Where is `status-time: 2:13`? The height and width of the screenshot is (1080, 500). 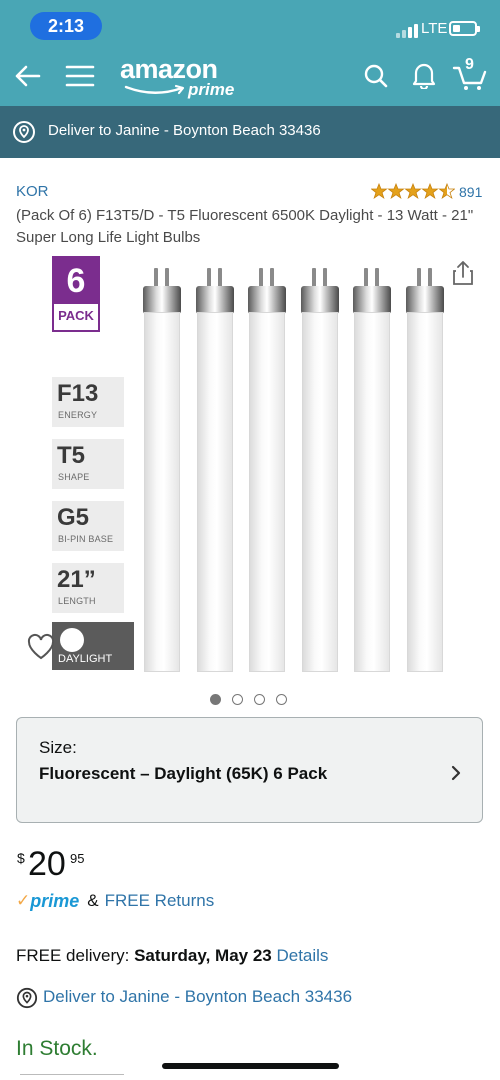 status-time: 2:13 is located at coordinates (66, 26).